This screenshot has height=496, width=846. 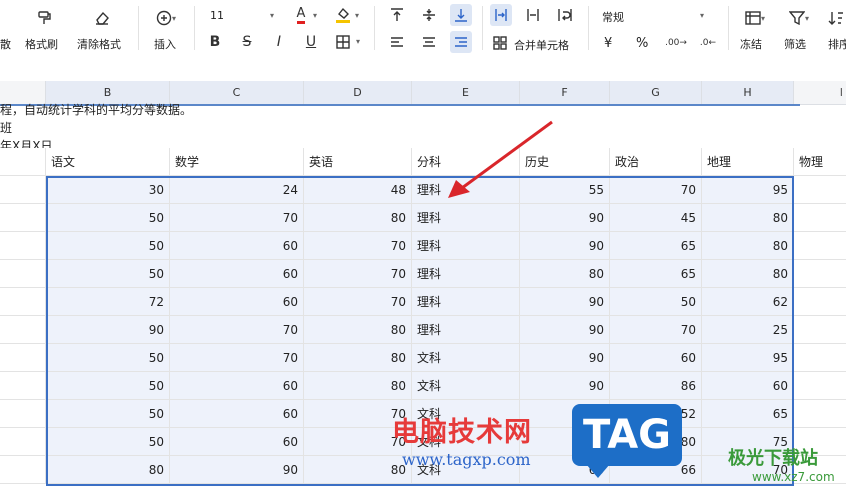 I want to click on filter-button: 筛选, so click(x=795, y=44).